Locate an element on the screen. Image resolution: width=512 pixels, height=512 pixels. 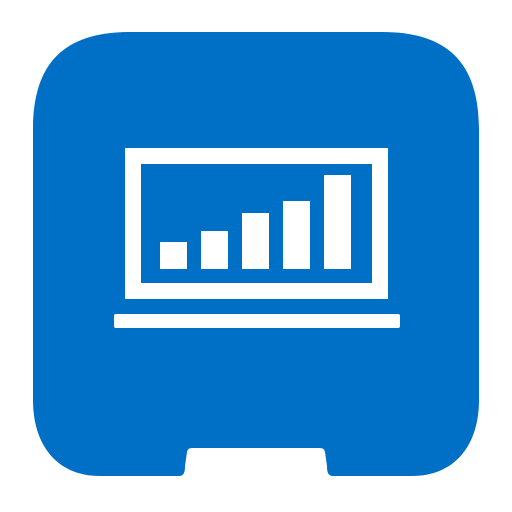
laptop-base-icon is located at coordinates (257, 321).